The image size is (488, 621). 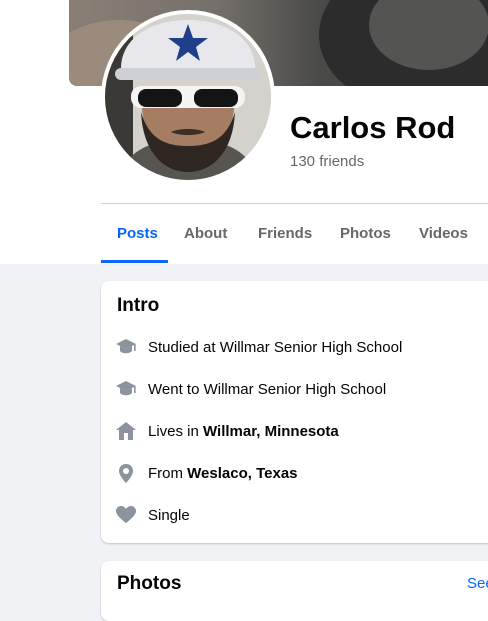 I want to click on avatar-portrait, so click(x=188, y=97).